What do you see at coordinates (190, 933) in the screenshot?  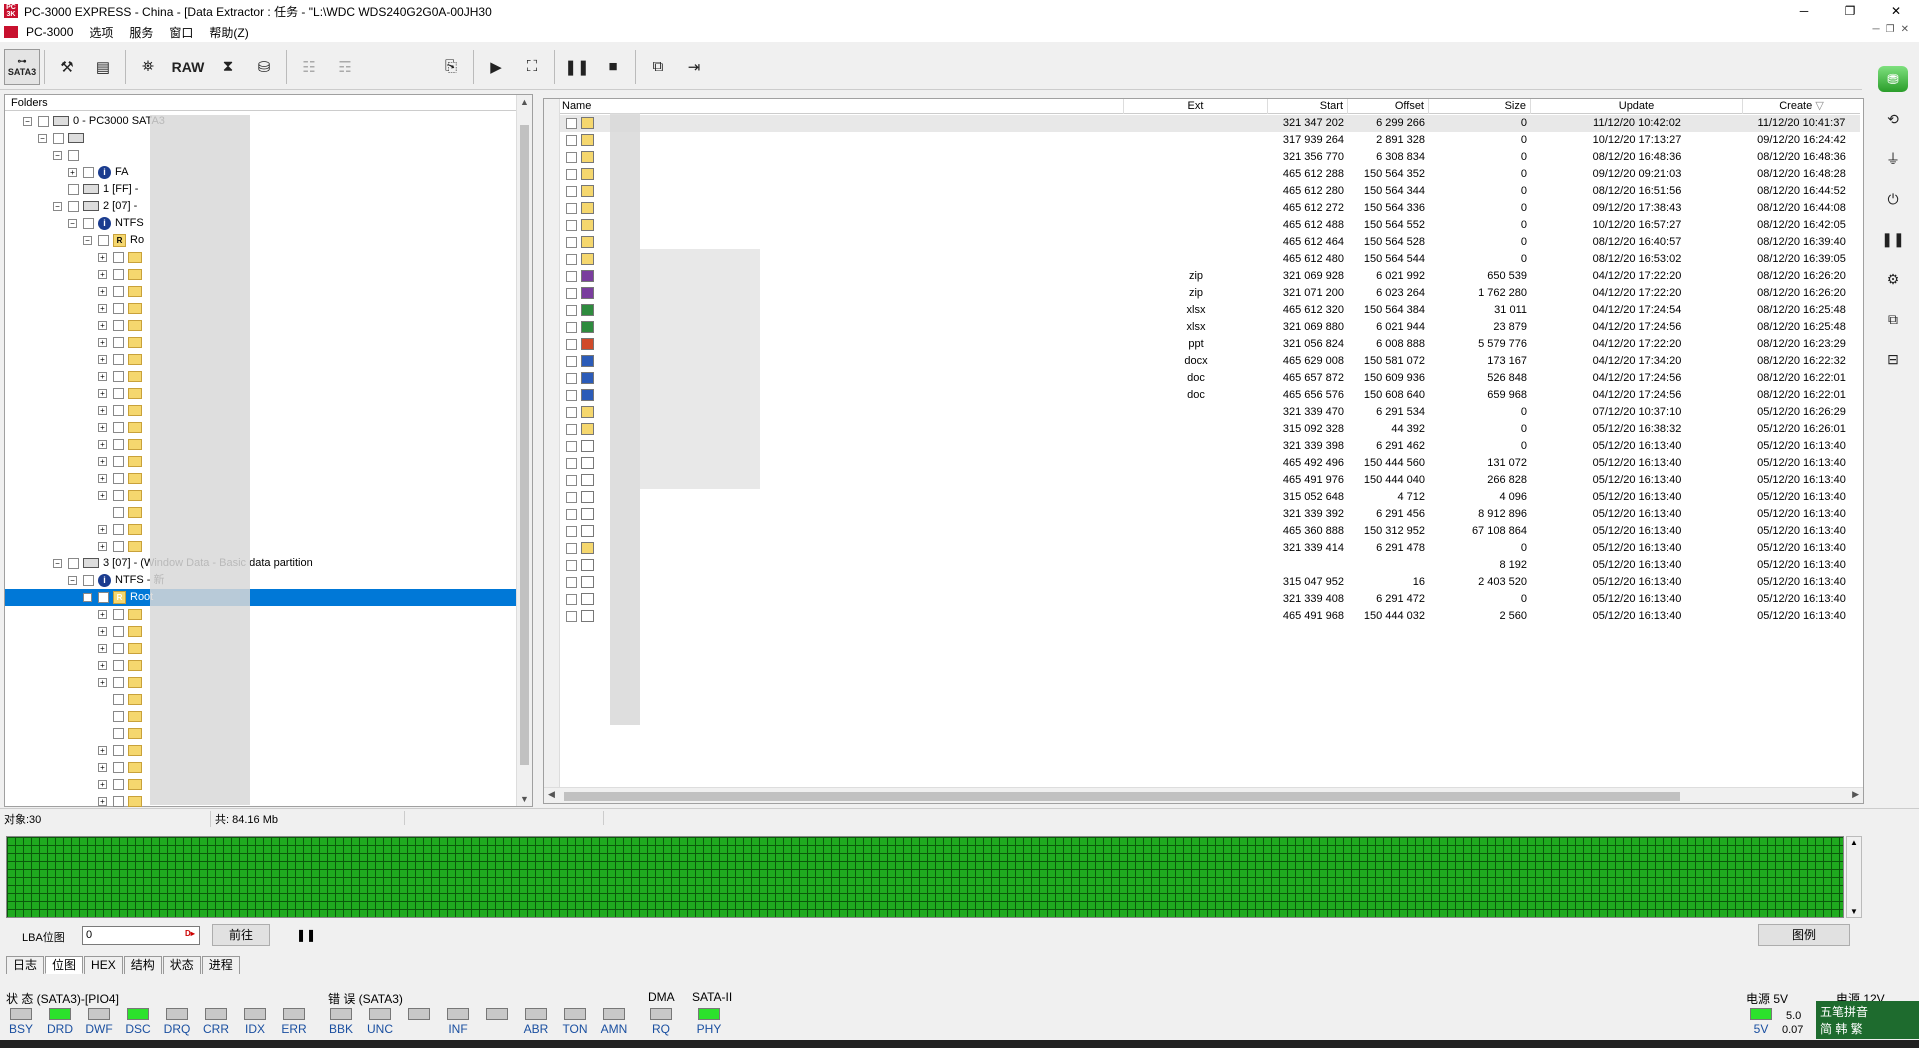 I see `dec-icon: D▸` at bounding box center [190, 933].